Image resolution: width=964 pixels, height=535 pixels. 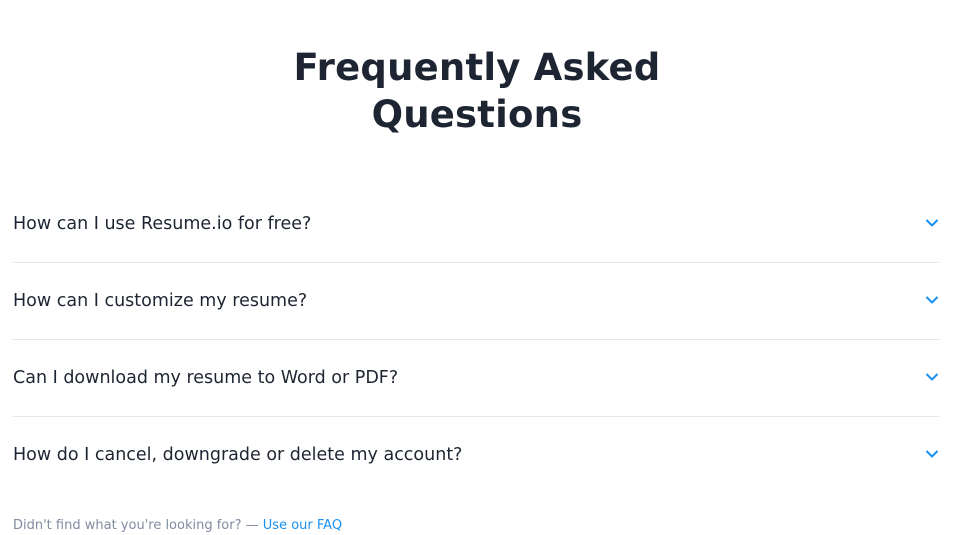 I want to click on faq-question: How can I customize my resume?, so click(x=160, y=301).